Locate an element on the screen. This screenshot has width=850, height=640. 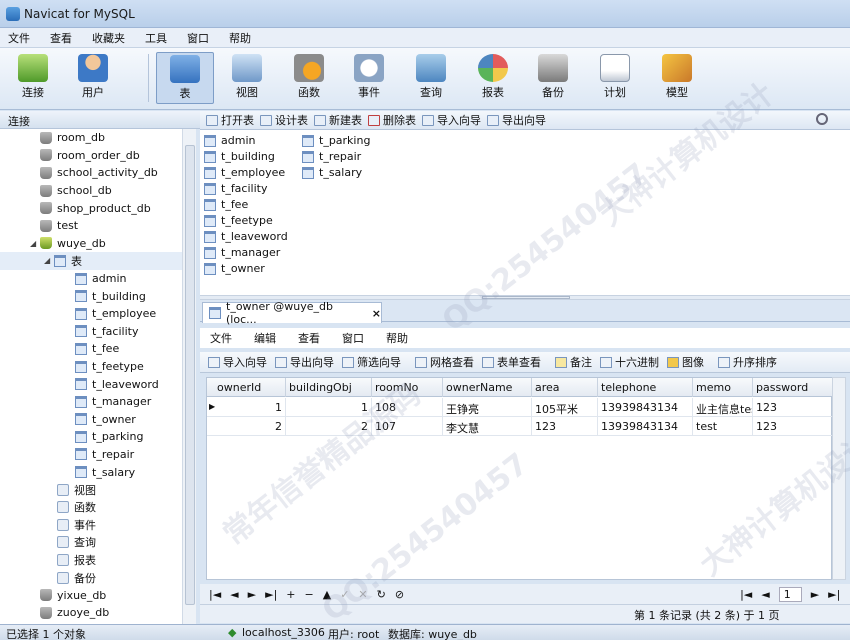
image-button: 图像 is located at coordinates (685, 362).